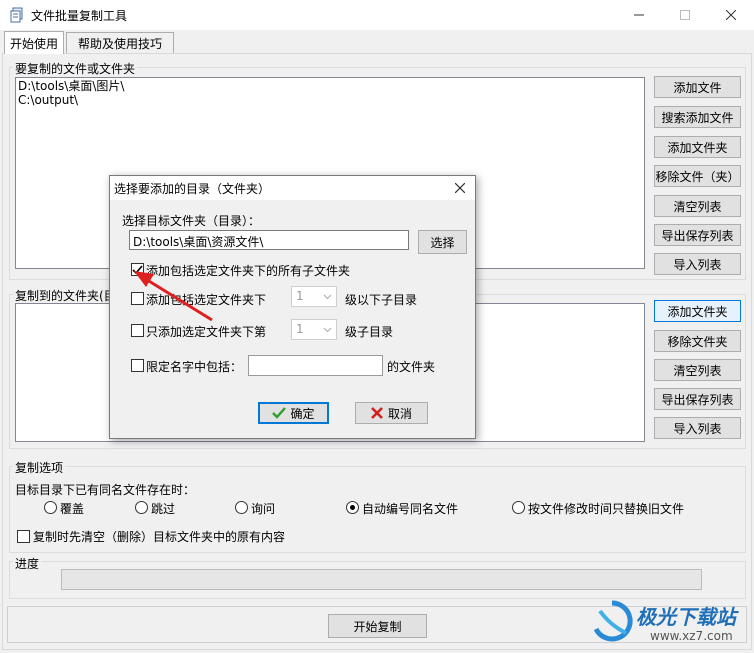 The height and width of the screenshot is (653, 754). What do you see at coordinates (411, 367) in the screenshot?
I see `name-filter-suffix-label: 的文件夹` at bounding box center [411, 367].